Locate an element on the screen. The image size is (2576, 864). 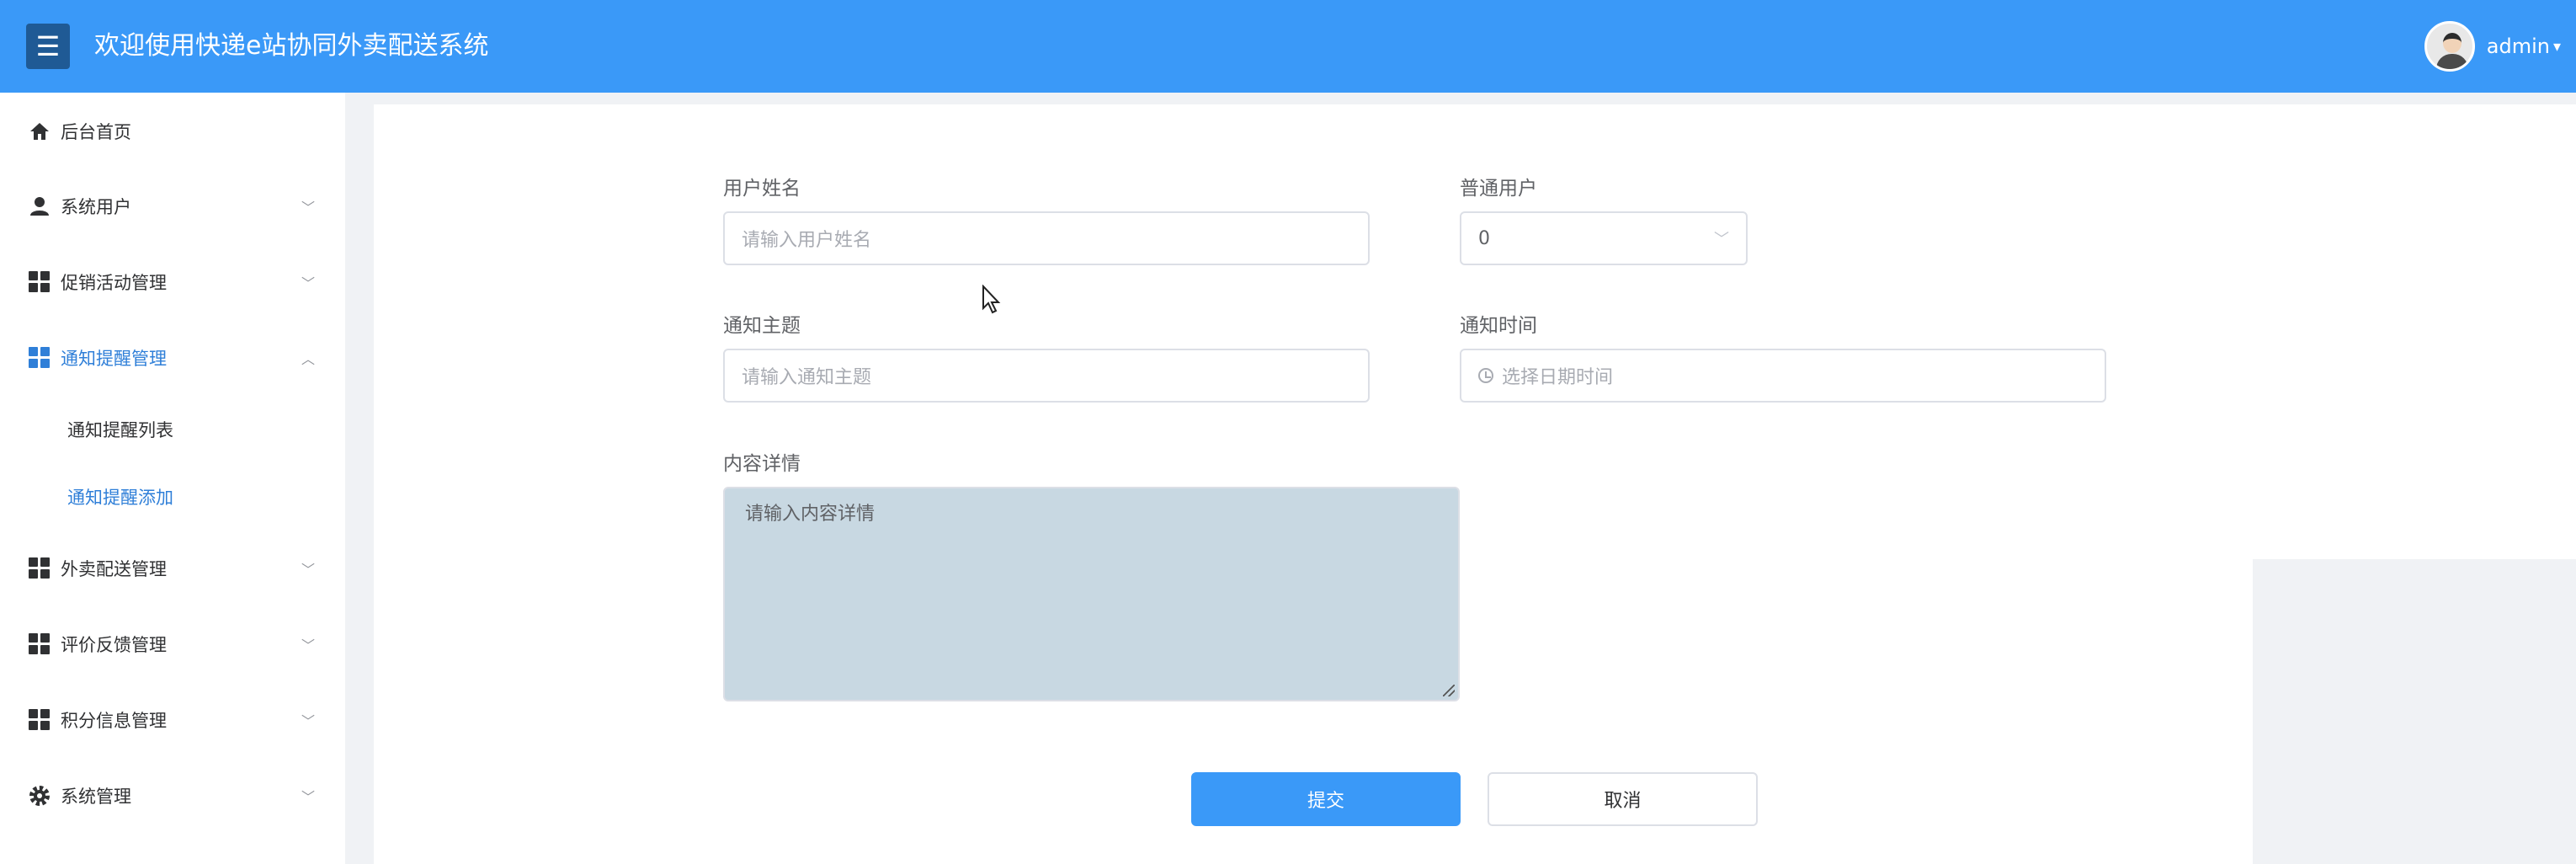
mouse-cursor-icon is located at coordinates (992, 299).